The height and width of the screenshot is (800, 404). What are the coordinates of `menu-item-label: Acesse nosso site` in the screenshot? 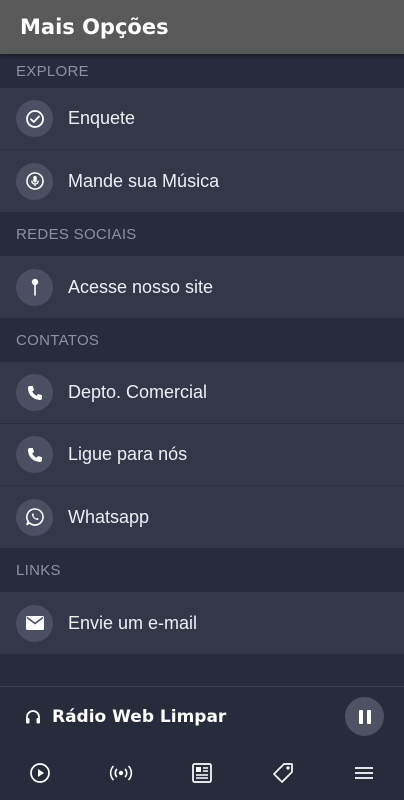 It's located at (141, 286).